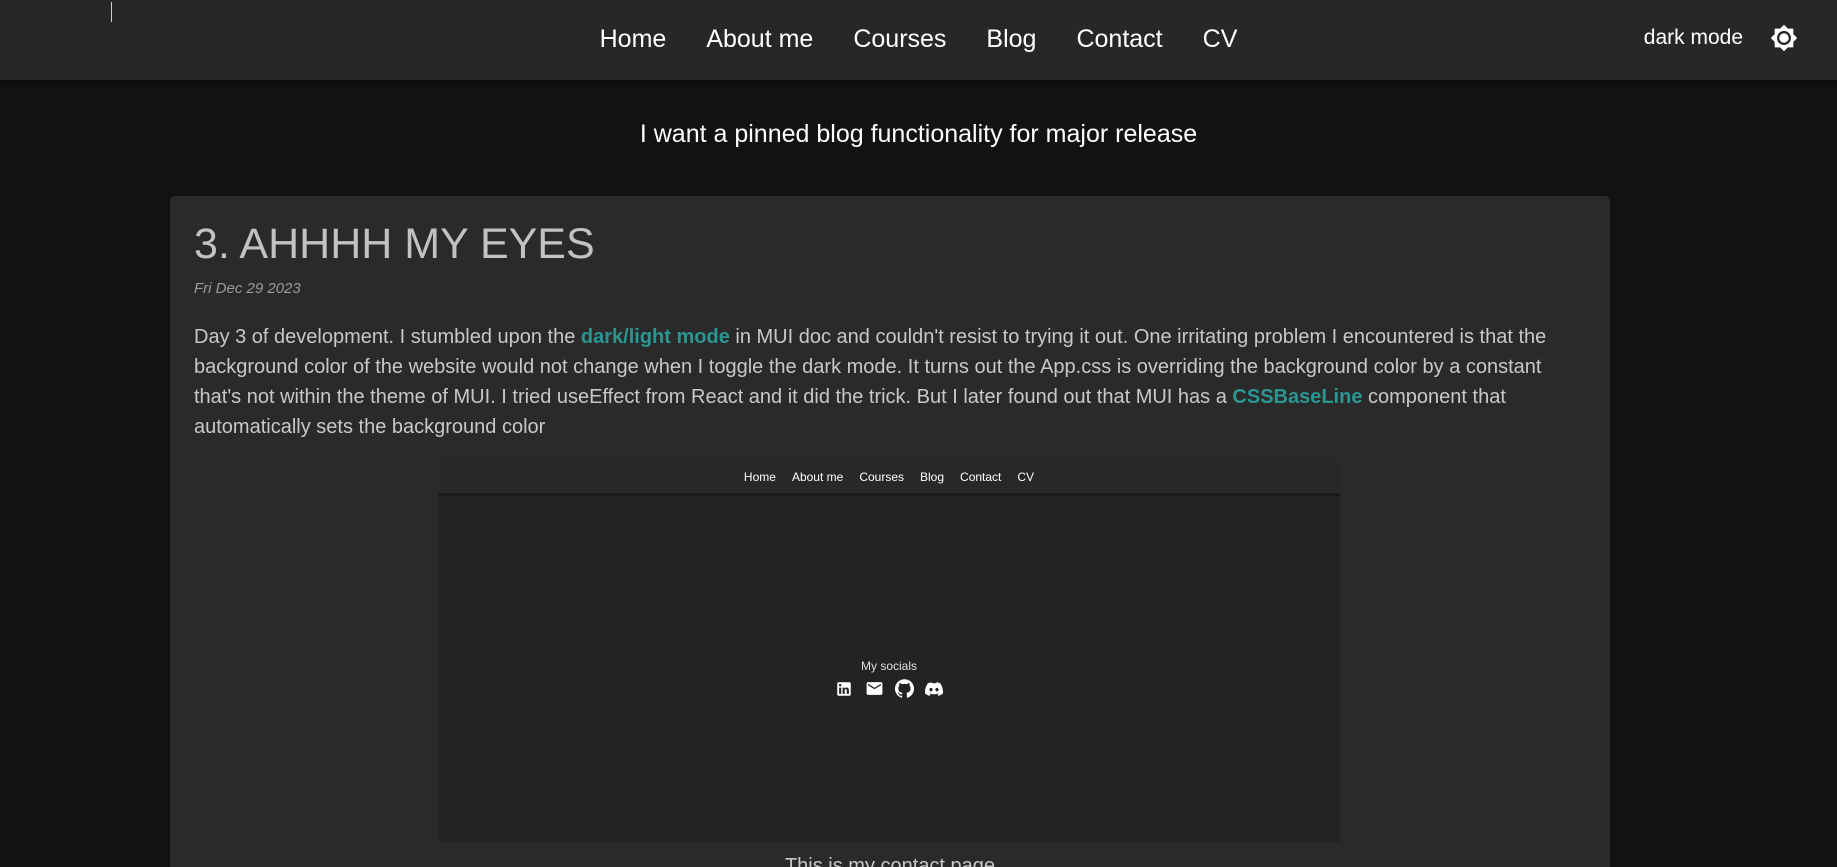  What do you see at coordinates (1693, 37) in the screenshot?
I see `mode-label: dark mode` at bounding box center [1693, 37].